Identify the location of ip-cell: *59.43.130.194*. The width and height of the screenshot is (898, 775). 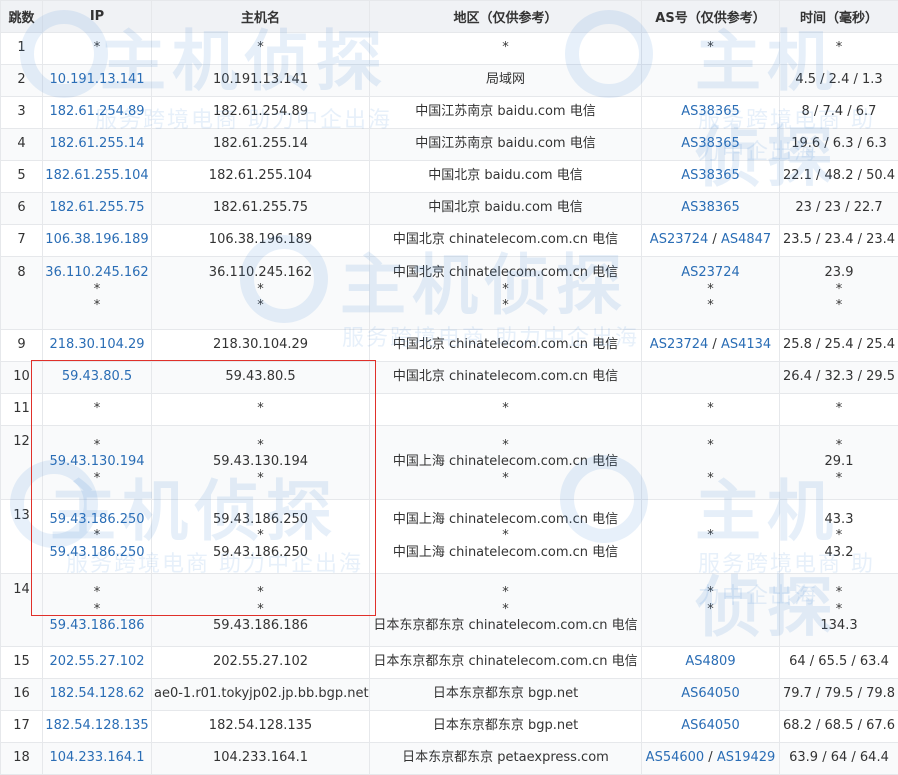
(97, 463).